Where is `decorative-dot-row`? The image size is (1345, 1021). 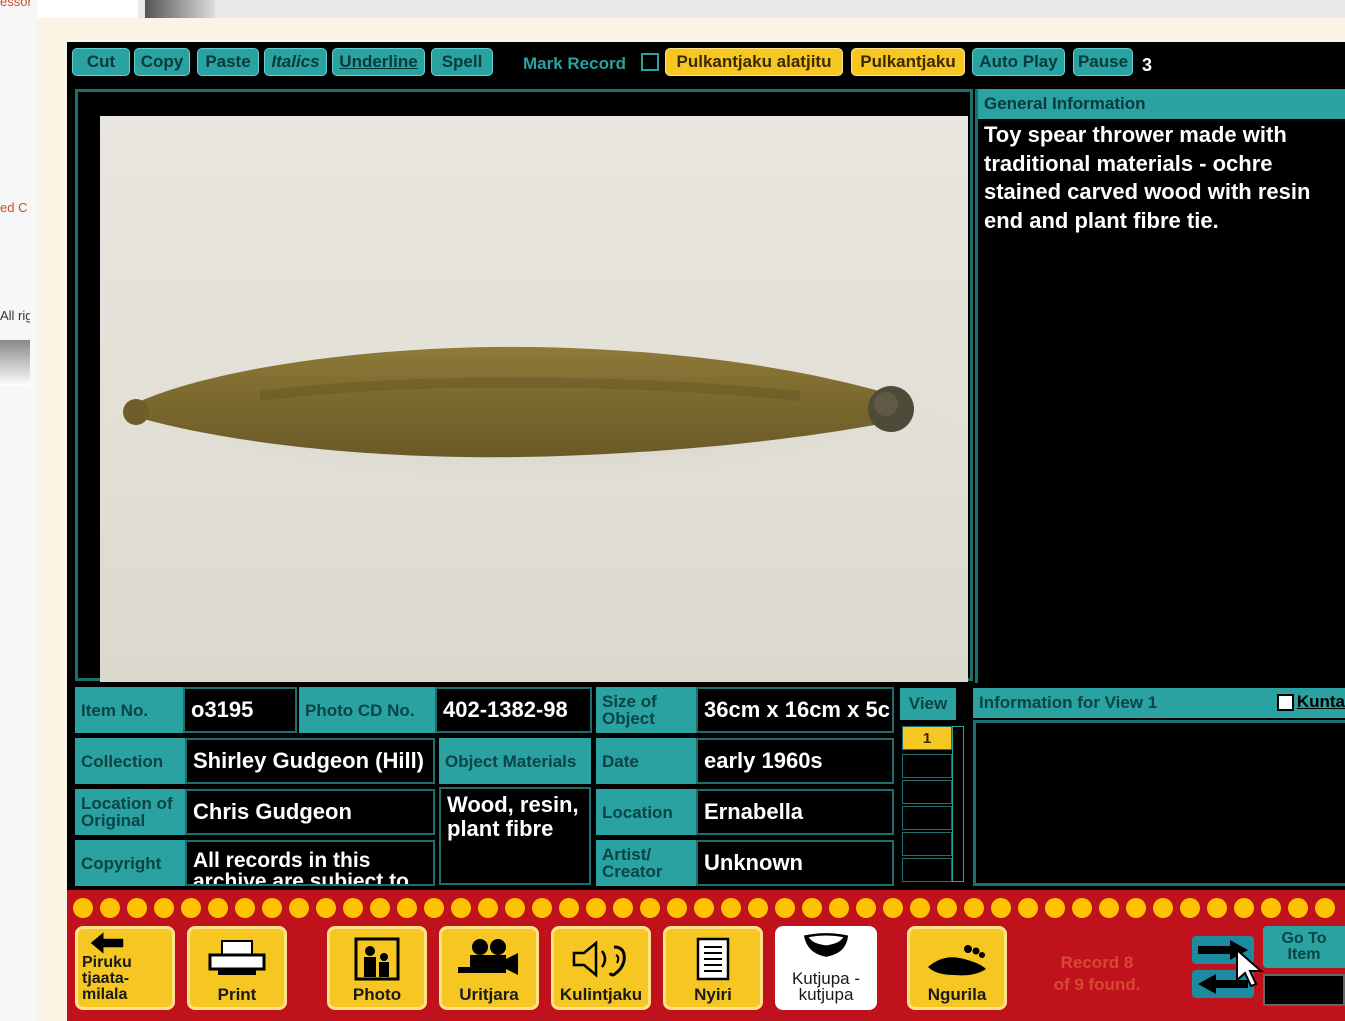
decorative-dot-row is located at coordinates (706, 908).